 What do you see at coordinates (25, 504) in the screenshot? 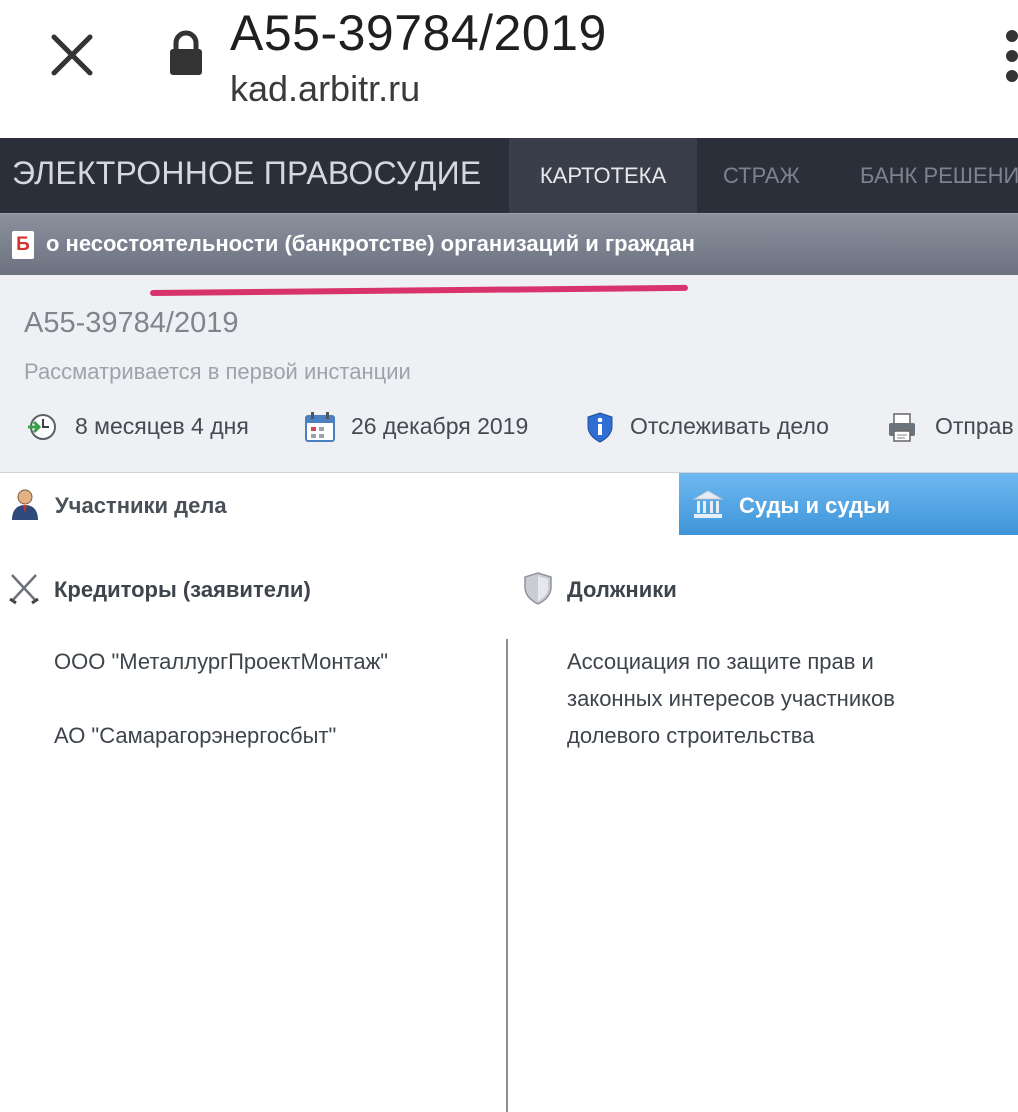
I see `person-icon` at bounding box center [25, 504].